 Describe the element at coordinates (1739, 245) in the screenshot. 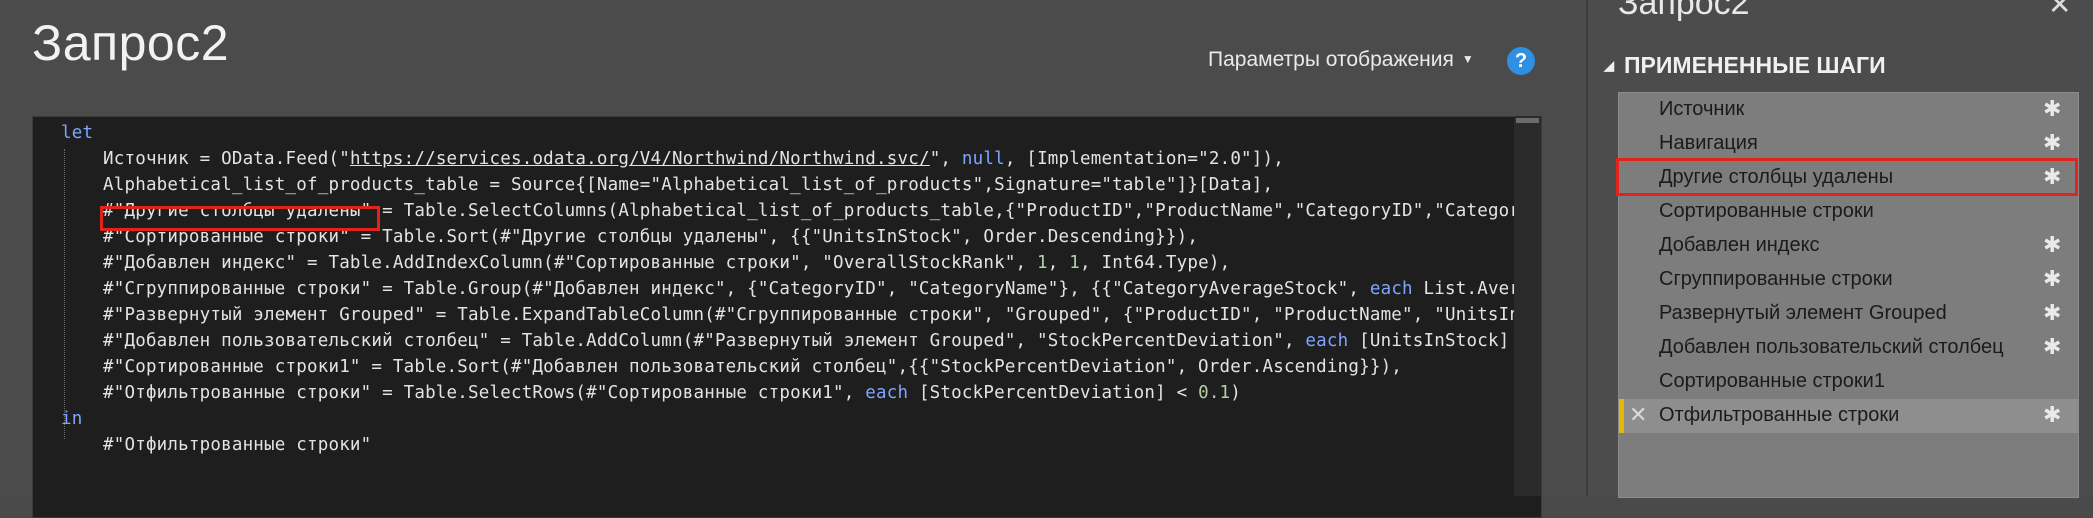

I see `step-label: Добавлен индекс` at that location.